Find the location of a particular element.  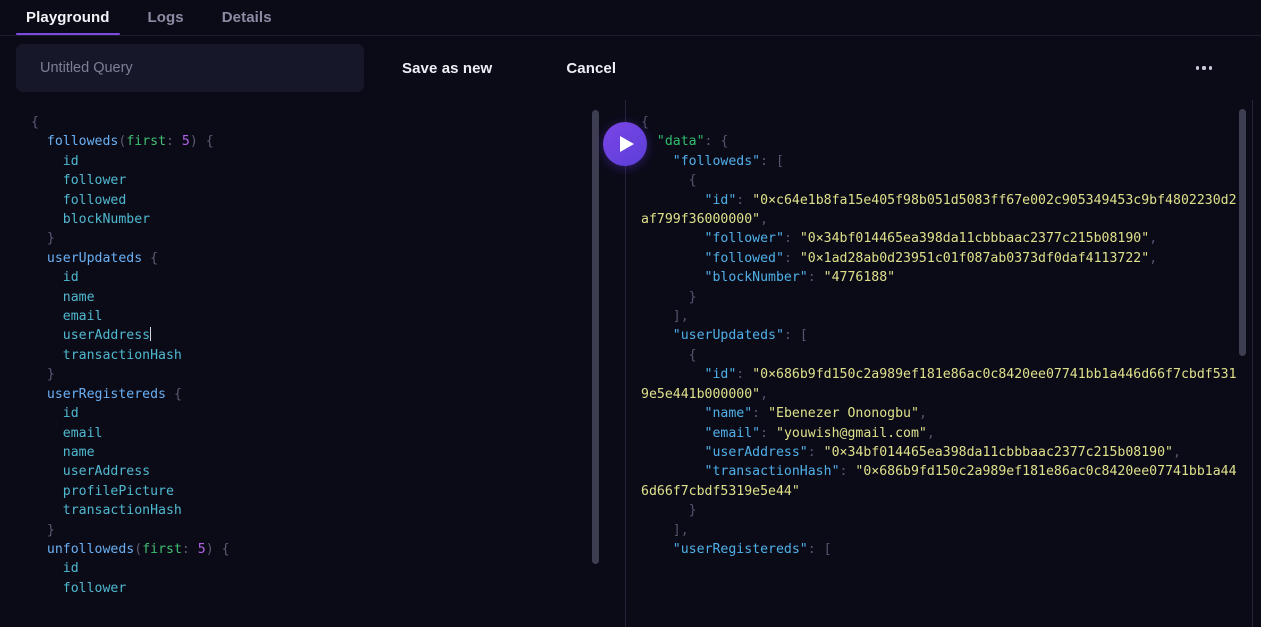

query-name-input is located at coordinates (190, 68).